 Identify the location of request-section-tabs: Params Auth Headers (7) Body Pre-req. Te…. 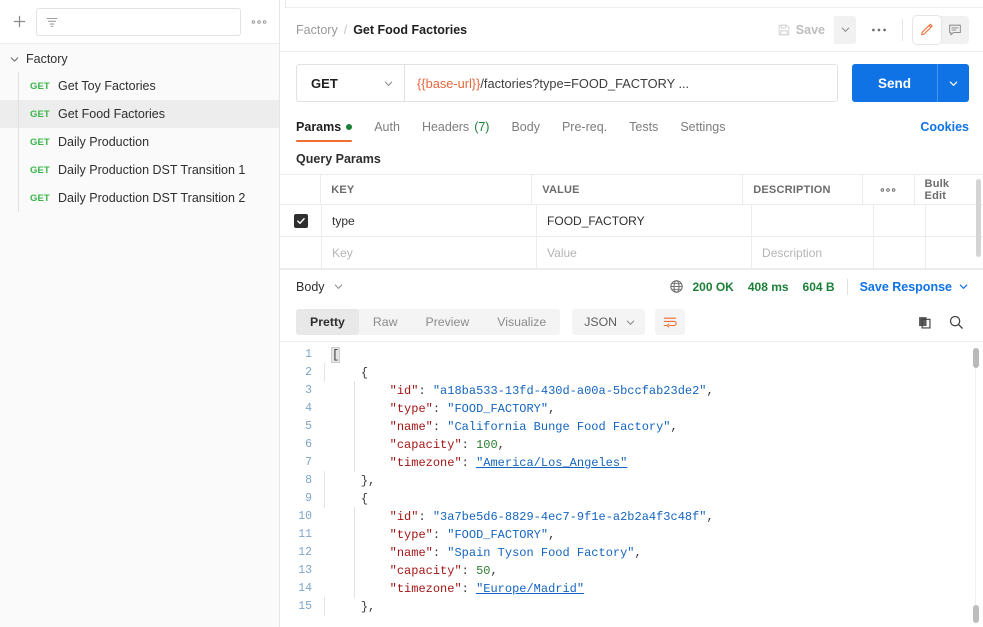
(631, 127).